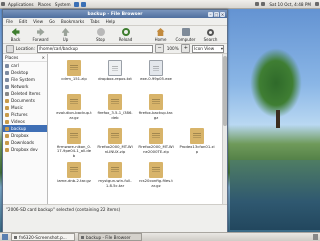 This screenshot has width=320, height=241. I want to click on sidebar-header-label: Places, so click(12, 57).